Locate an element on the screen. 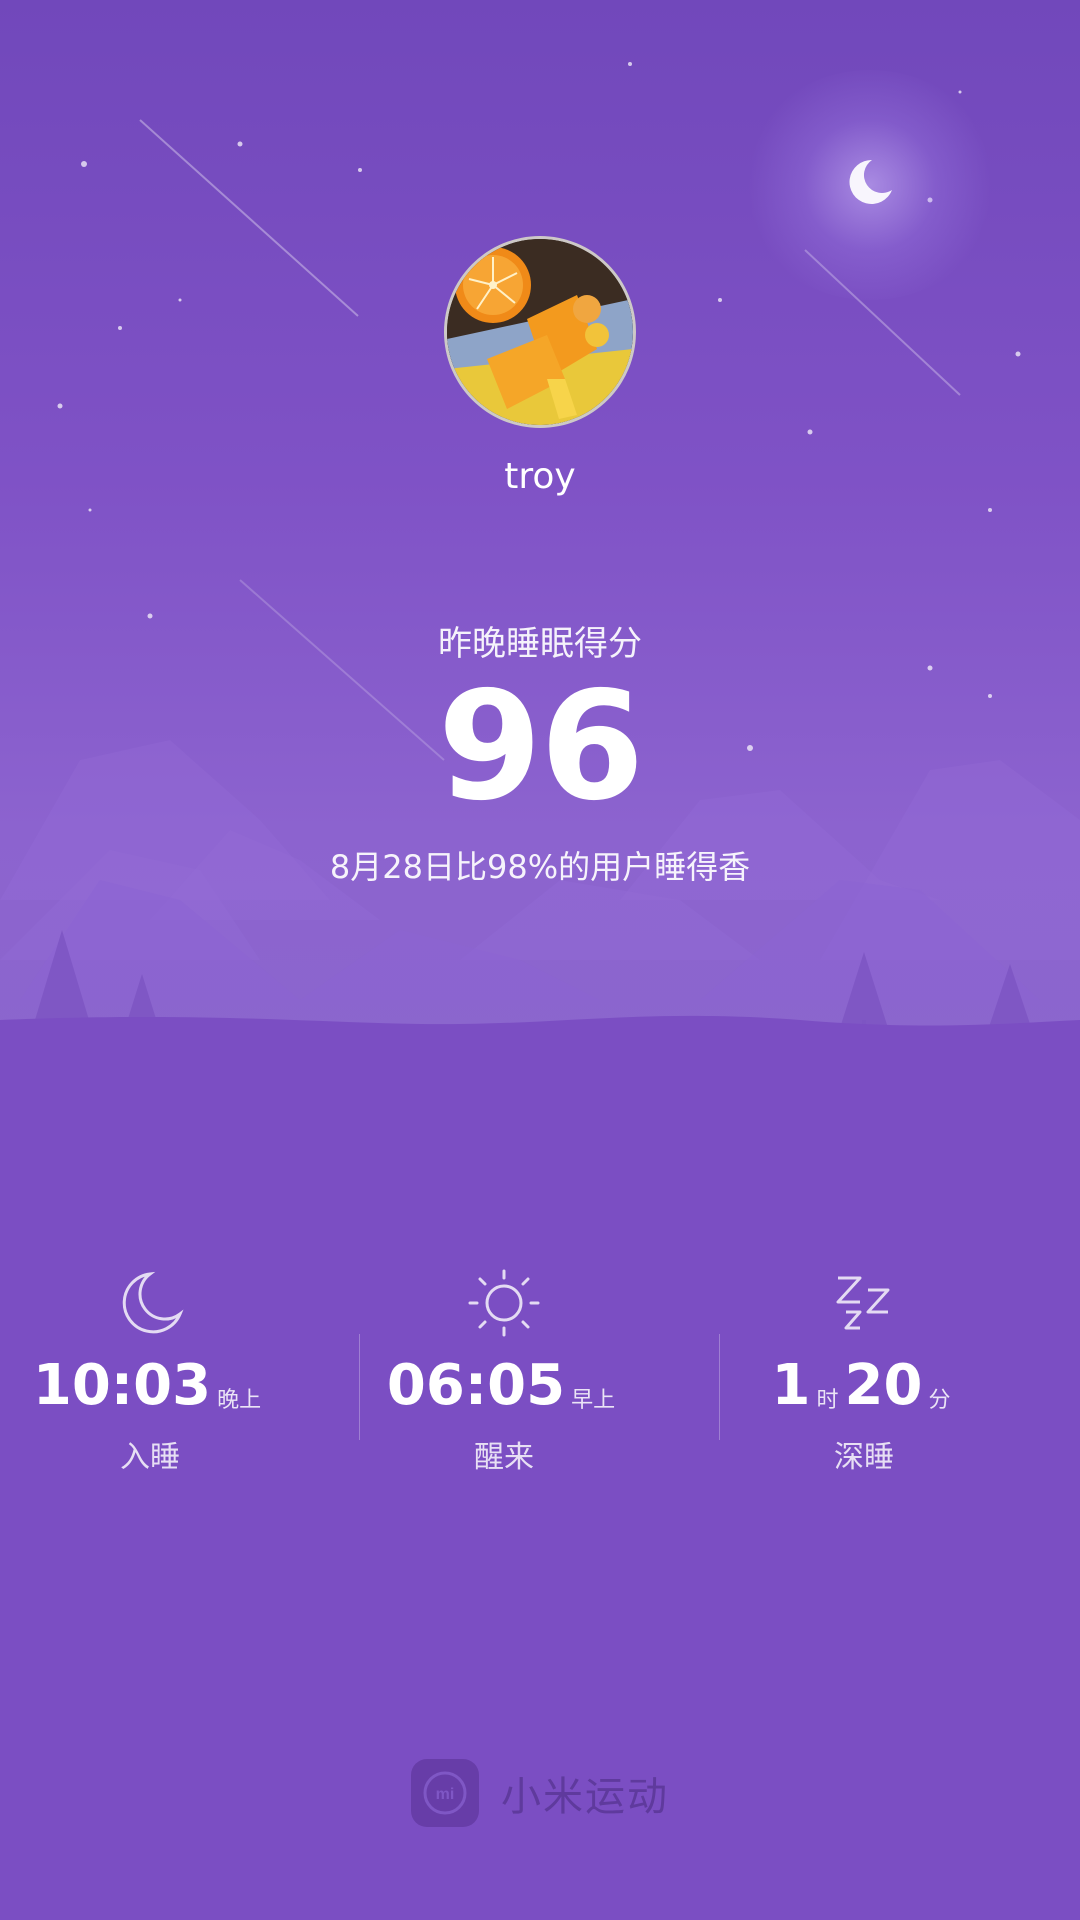 The image size is (1080, 1920). fall-asleep-label: 入睡 is located at coordinates (150, 1457).